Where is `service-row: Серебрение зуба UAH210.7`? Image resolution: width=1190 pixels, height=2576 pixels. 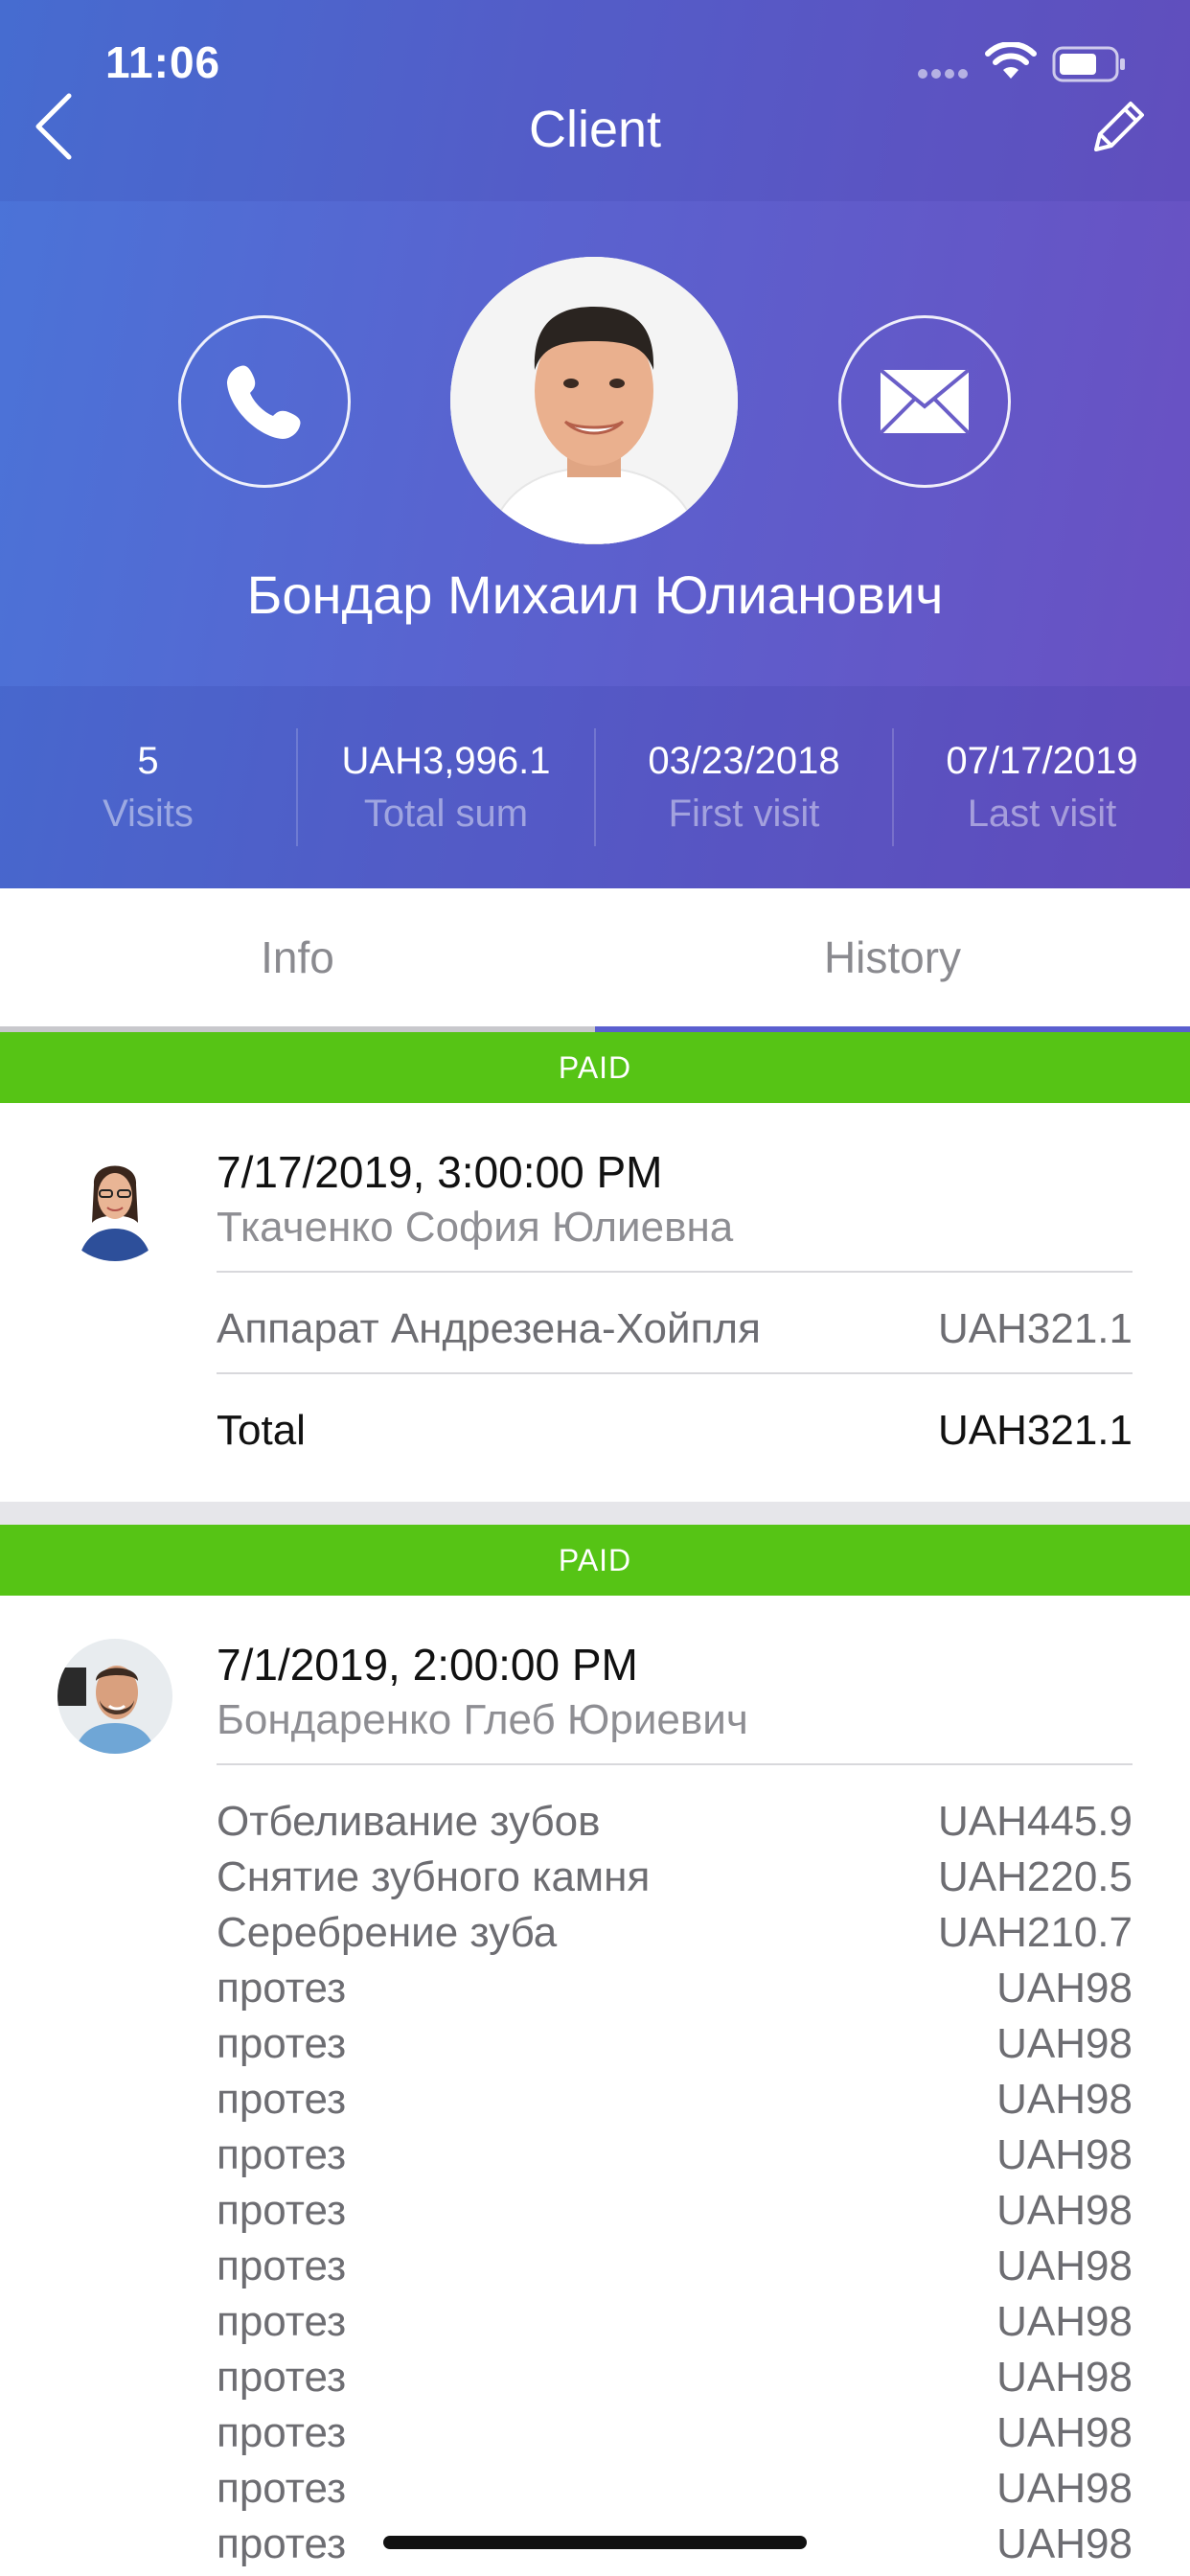 service-row: Серебрение зуба UAH210.7 is located at coordinates (675, 1933).